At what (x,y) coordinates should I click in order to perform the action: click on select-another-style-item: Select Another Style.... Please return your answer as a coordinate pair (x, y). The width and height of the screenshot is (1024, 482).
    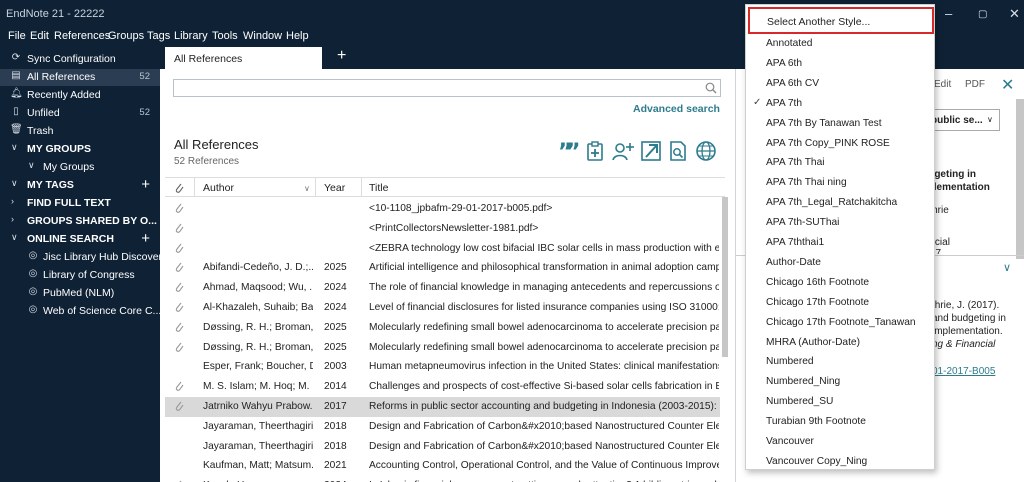
    Looking at the image, I should click on (841, 20).